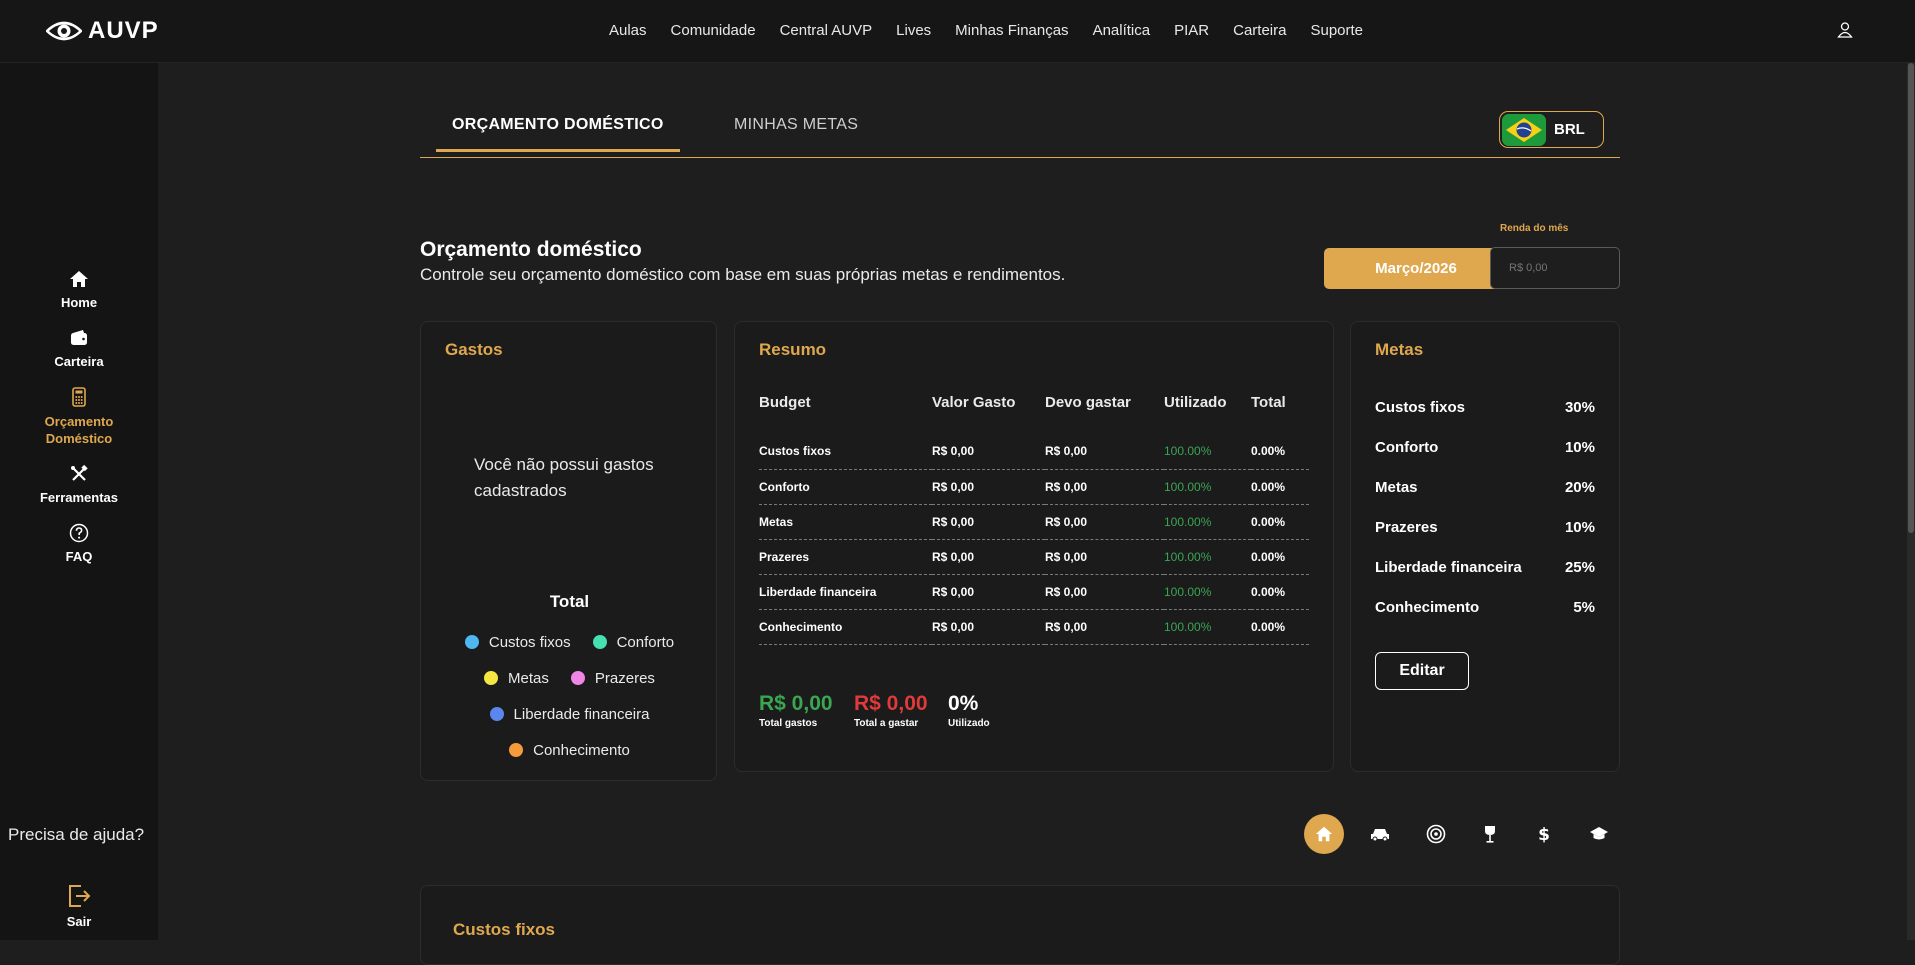  I want to click on sidebar-item-home: Home, so click(79, 289).